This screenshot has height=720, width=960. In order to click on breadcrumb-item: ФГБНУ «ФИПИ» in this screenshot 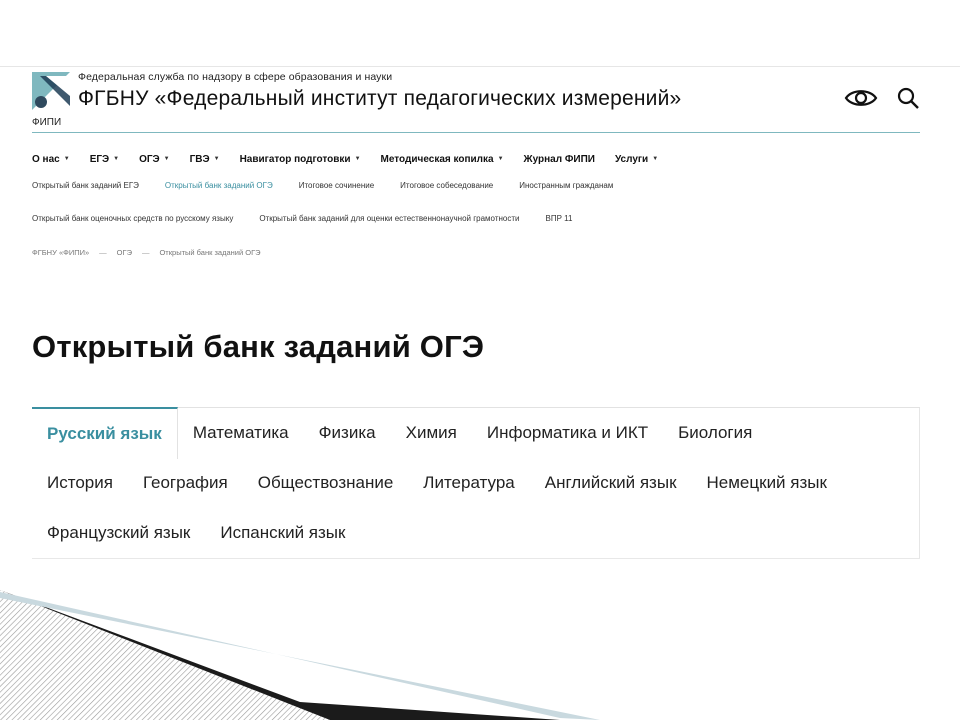, I will do `click(60, 252)`.